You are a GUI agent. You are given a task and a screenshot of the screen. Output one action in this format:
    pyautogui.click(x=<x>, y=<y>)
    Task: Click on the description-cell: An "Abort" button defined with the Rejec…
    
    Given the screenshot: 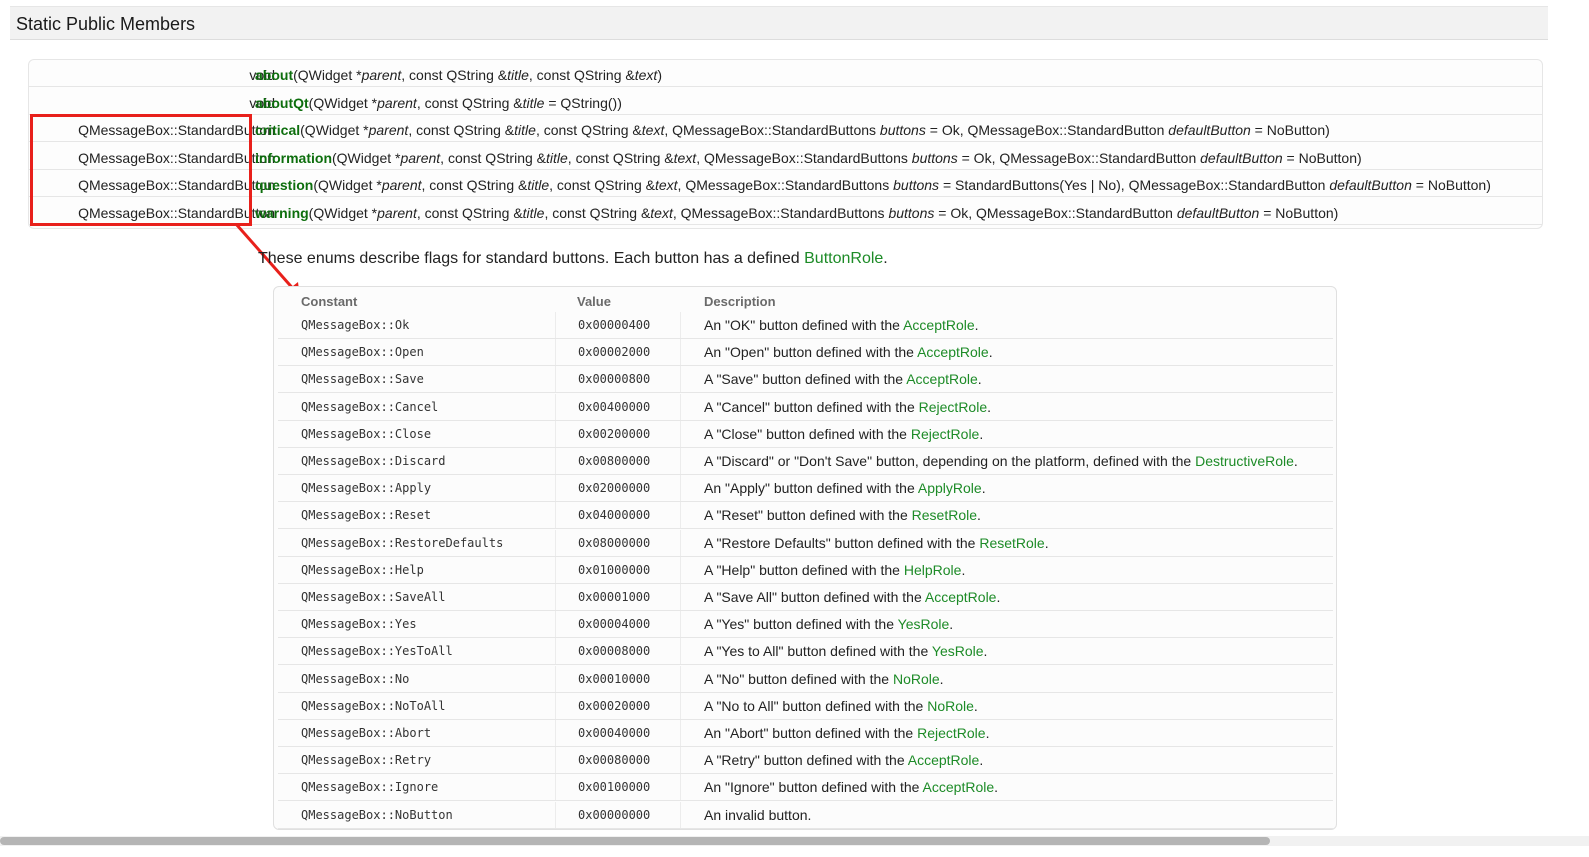 What is the action you would take?
    pyautogui.click(x=847, y=733)
    